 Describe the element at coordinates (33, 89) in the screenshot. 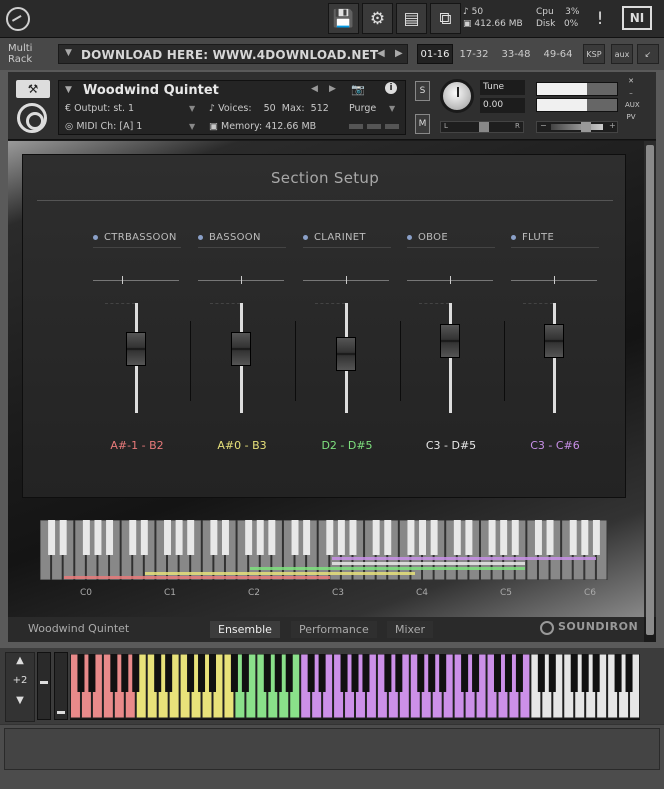

I see `wrench-icon: ⚒` at that location.